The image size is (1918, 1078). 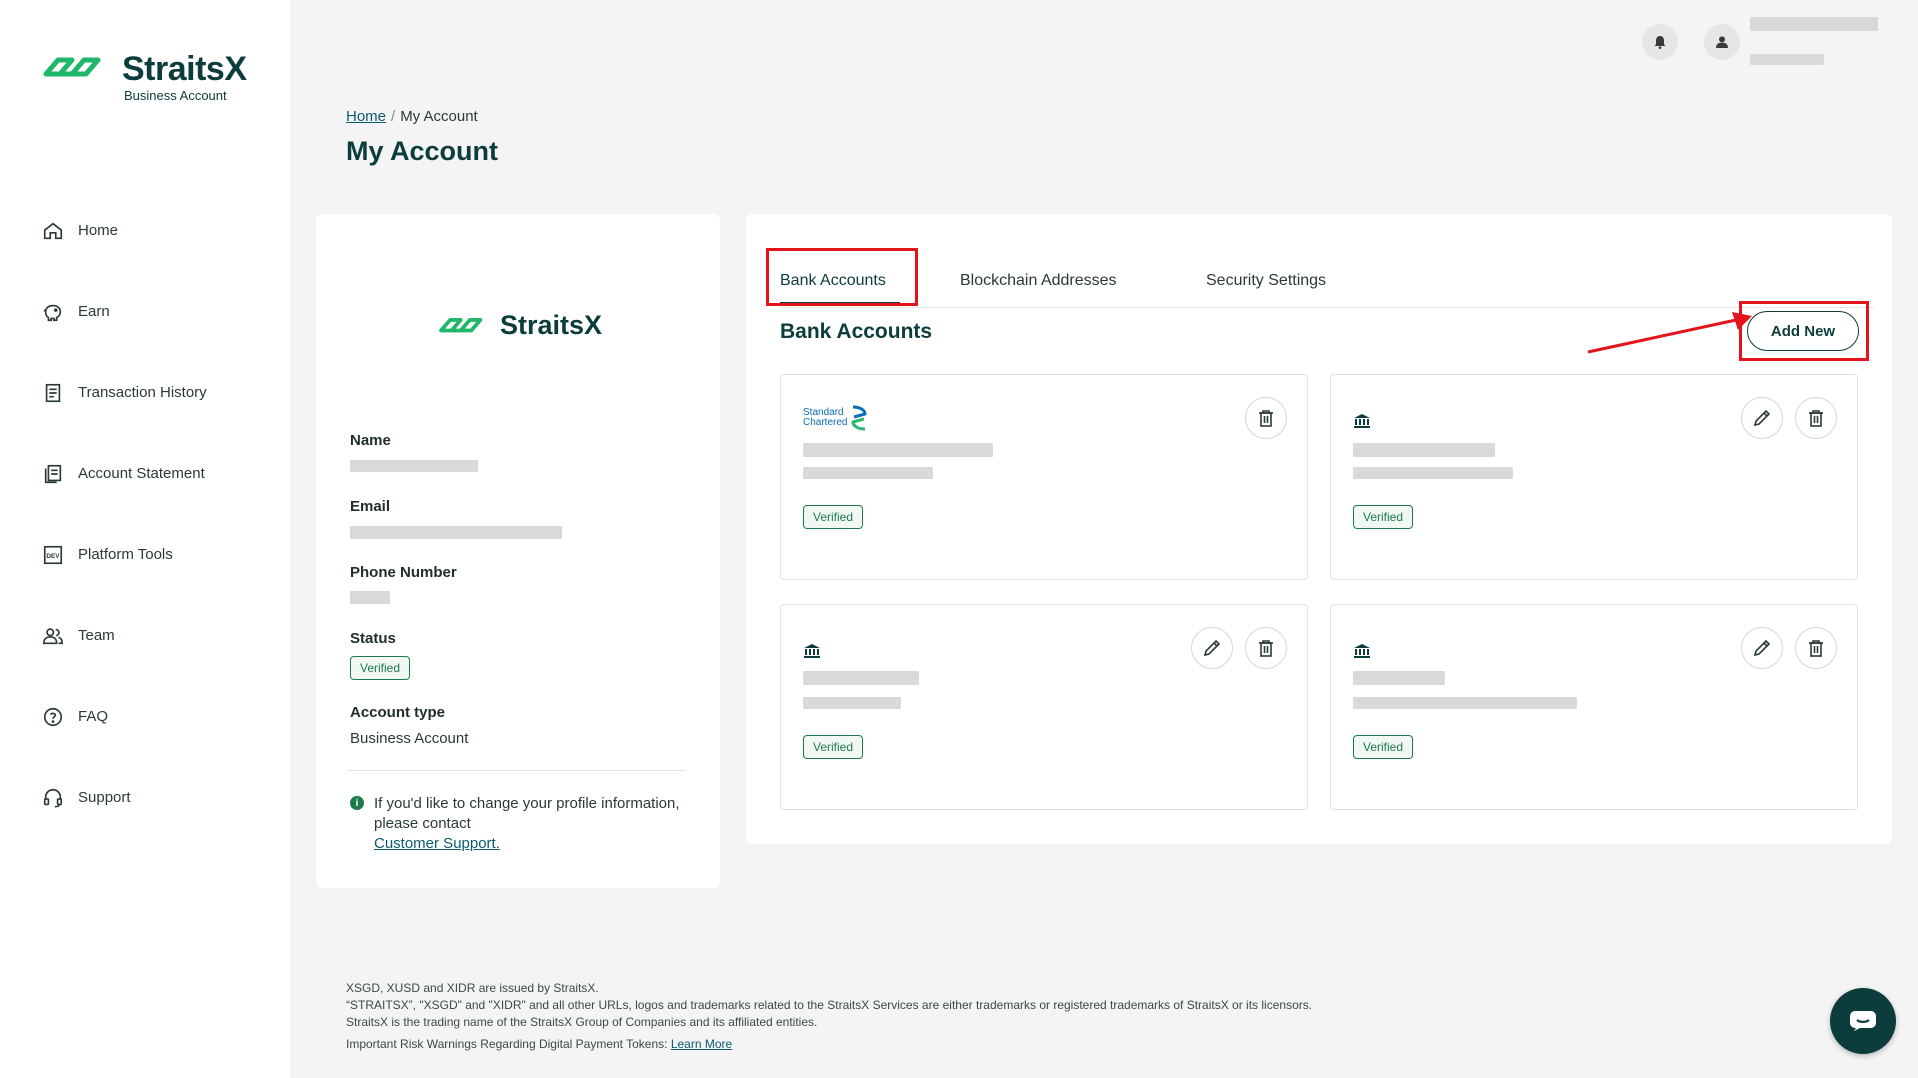 What do you see at coordinates (842, 277) in the screenshot?
I see `tab-highlight-annotation` at bounding box center [842, 277].